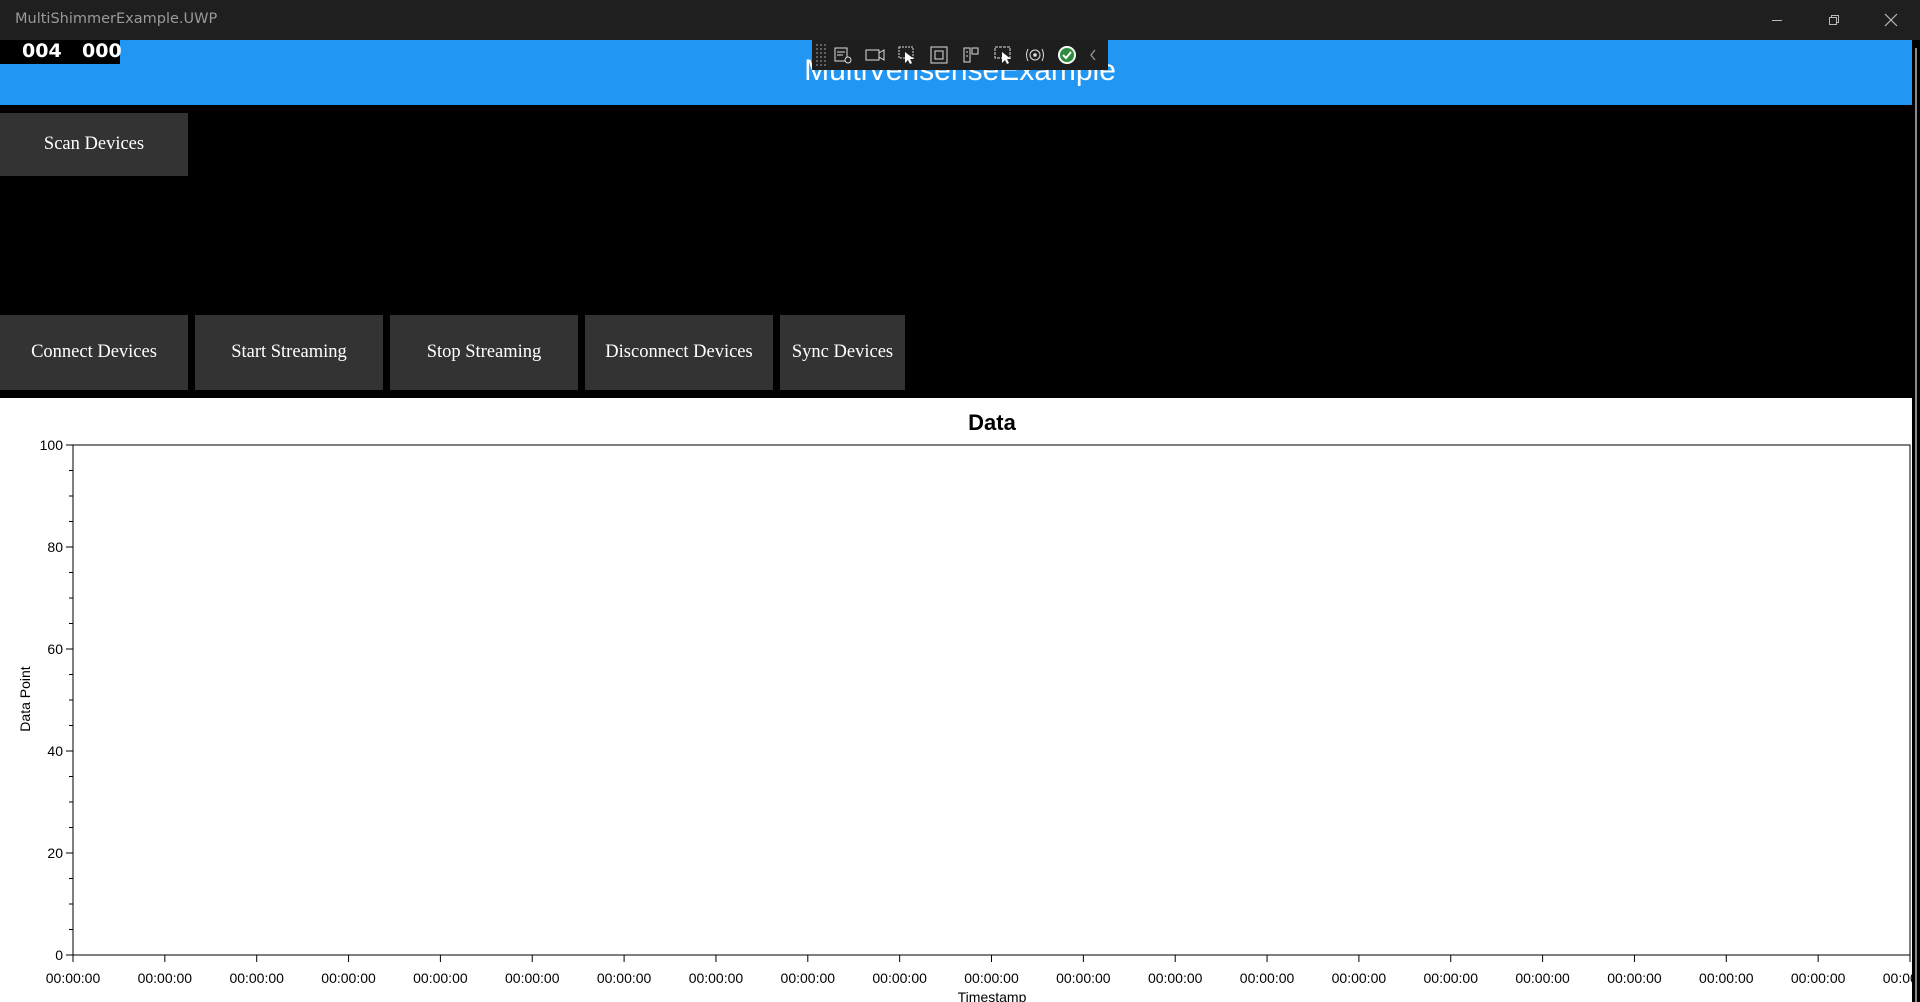 The image size is (1920, 1002). I want to click on track-focus-button, so click(971, 55).